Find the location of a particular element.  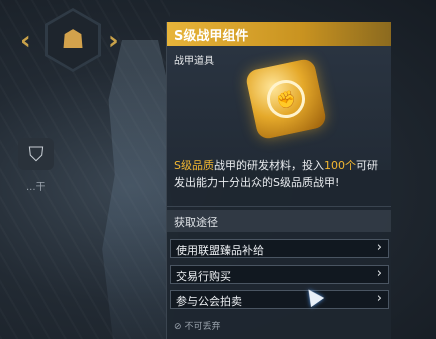

fist-emblem-icon: ✊ is located at coordinates (286, 99).